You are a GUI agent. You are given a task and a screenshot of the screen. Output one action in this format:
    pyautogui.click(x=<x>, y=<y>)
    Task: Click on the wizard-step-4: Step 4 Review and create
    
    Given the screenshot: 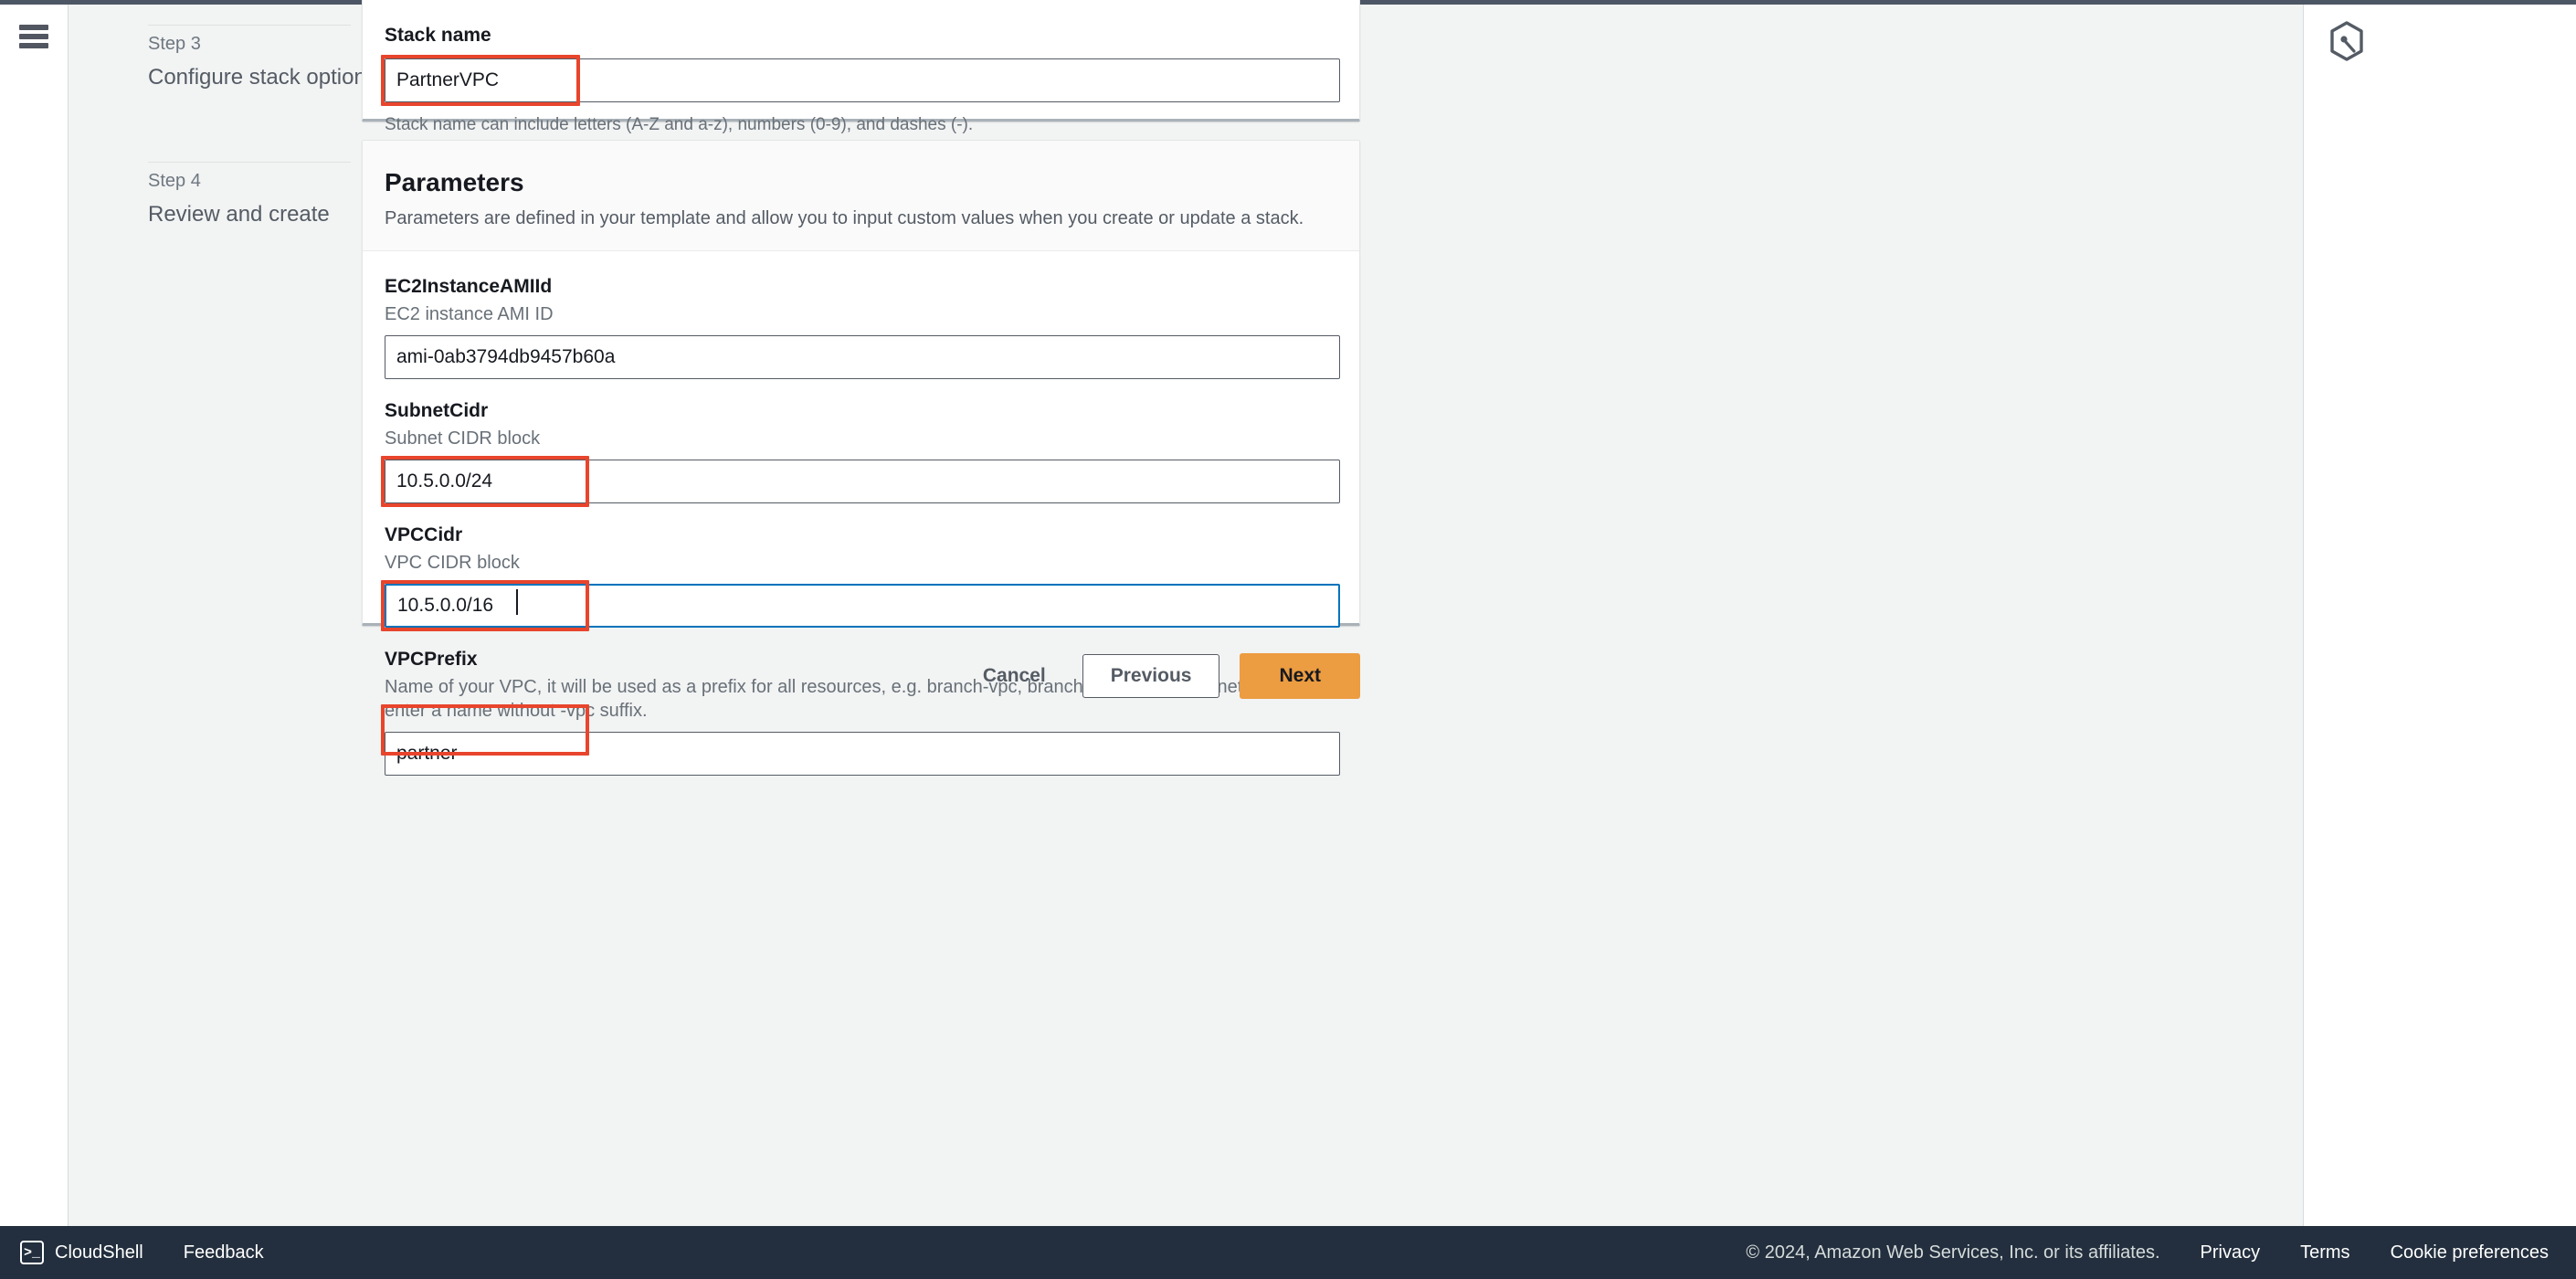 What is the action you would take?
    pyautogui.click(x=239, y=199)
    